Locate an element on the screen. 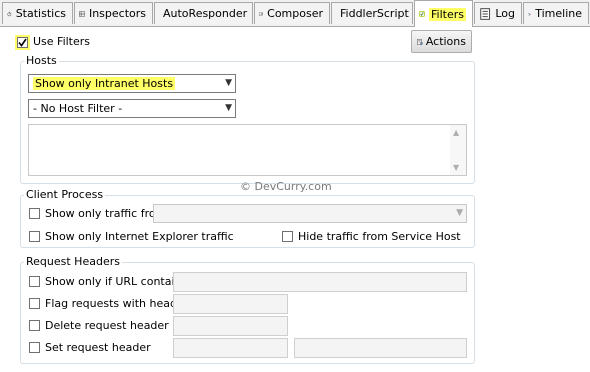 Image resolution: width=590 pixels, height=372 pixels. host-zone-select-value: Show only Intranet Hosts is located at coordinates (104, 83).